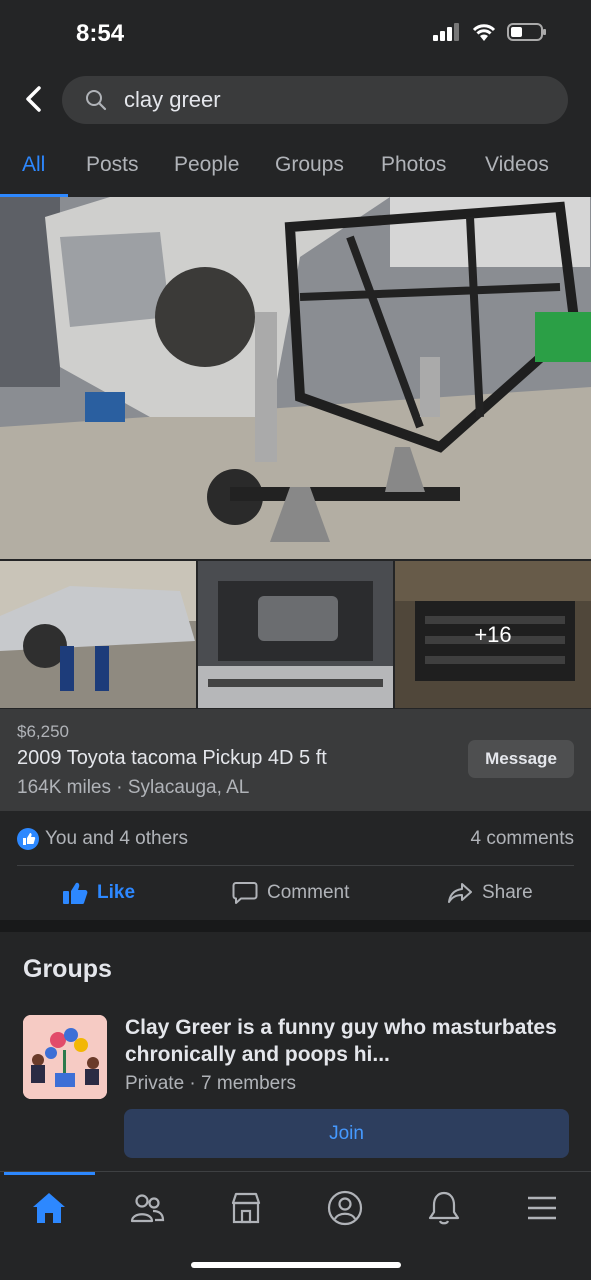  I want to click on search-row, so click(295, 101).